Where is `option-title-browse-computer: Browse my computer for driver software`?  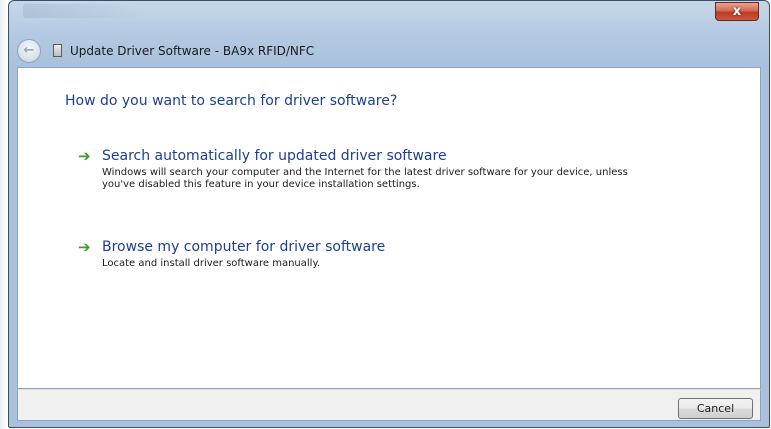
option-title-browse-computer: Browse my computer for driver software is located at coordinates (243, 247).